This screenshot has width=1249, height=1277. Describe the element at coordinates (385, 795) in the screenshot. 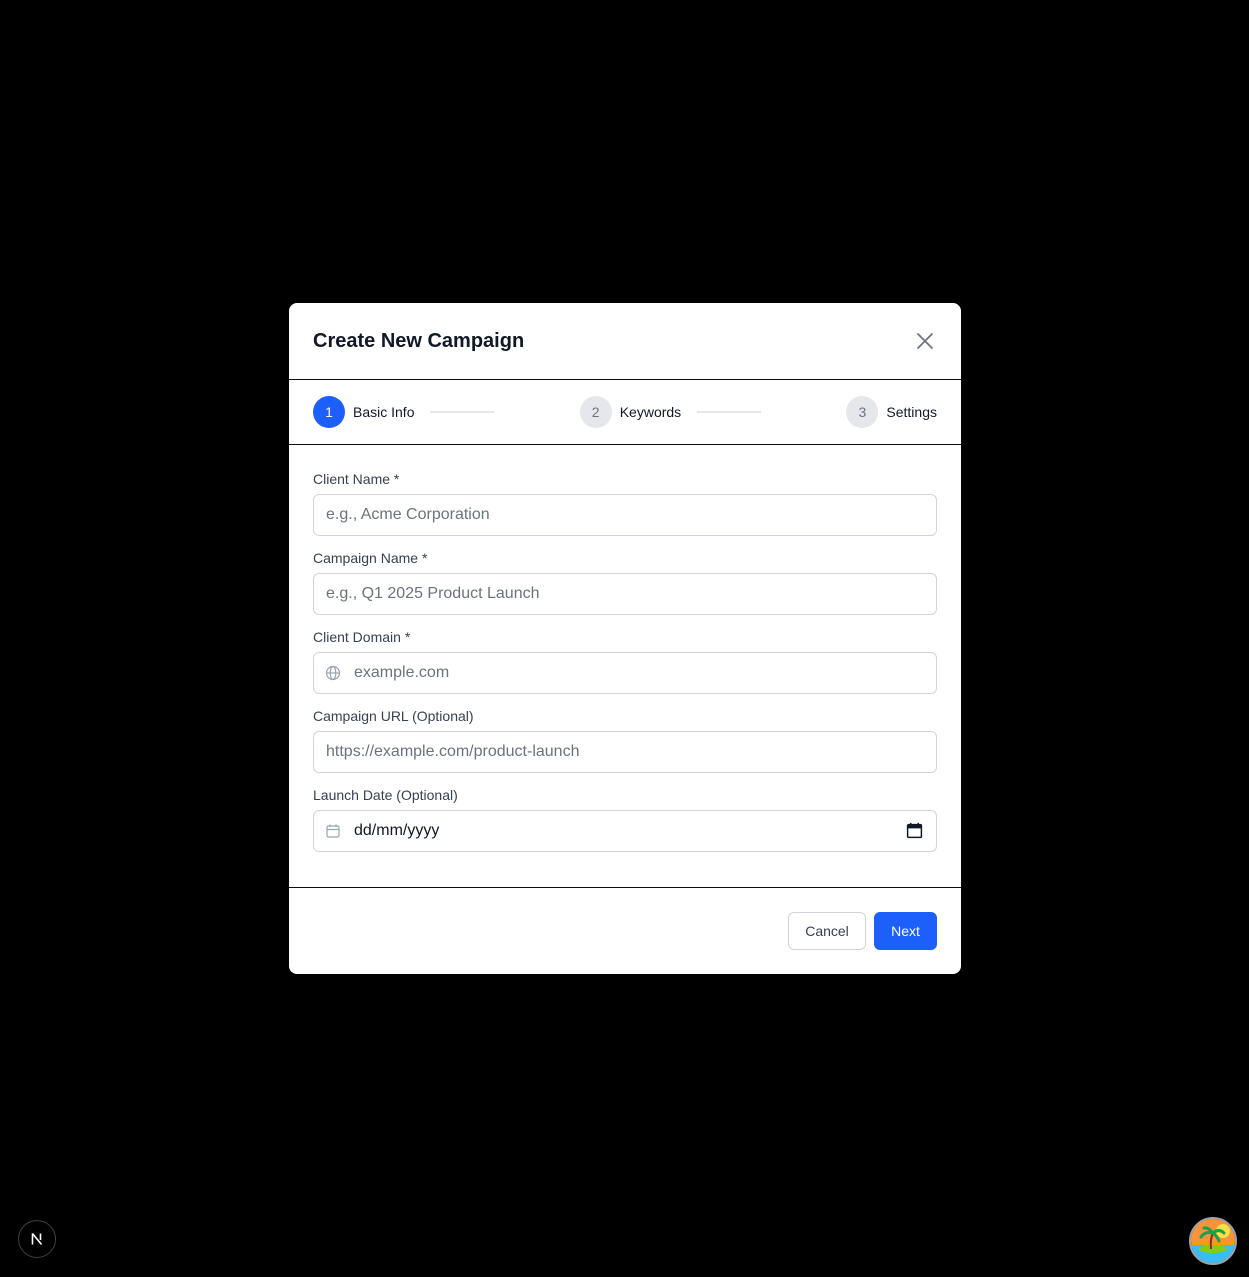

I see `launch-date-label: Launch Date (Optional)` at that location.